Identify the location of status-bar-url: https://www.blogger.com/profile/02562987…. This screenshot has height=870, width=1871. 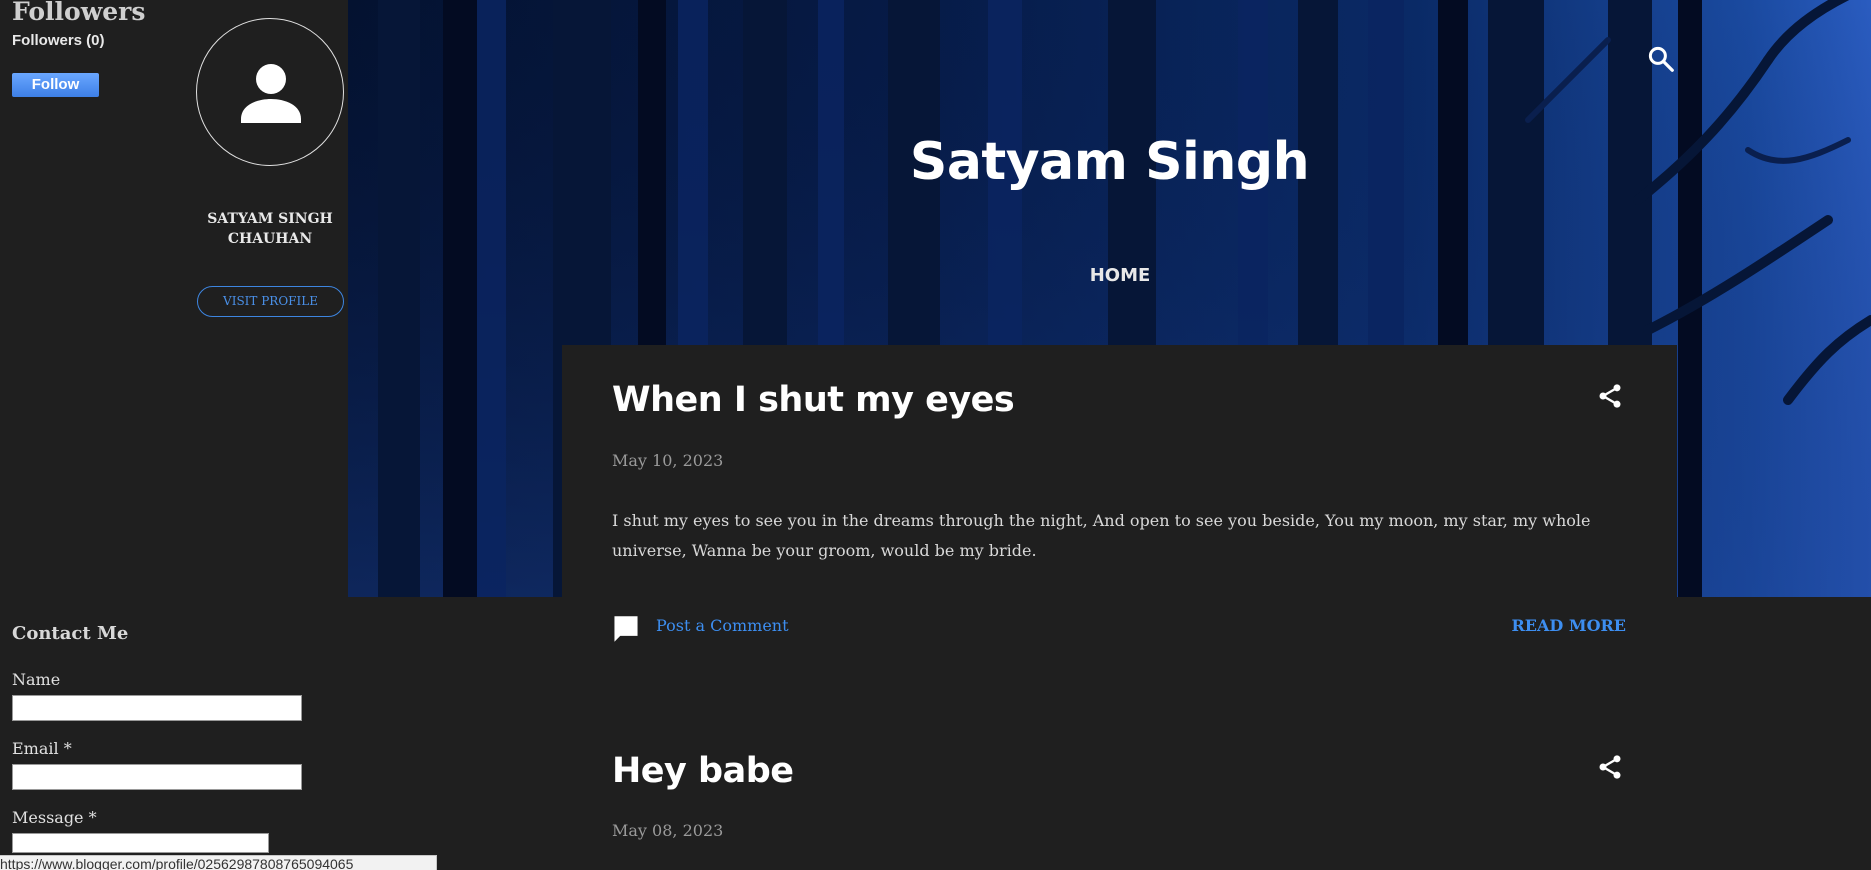
(218, 862).